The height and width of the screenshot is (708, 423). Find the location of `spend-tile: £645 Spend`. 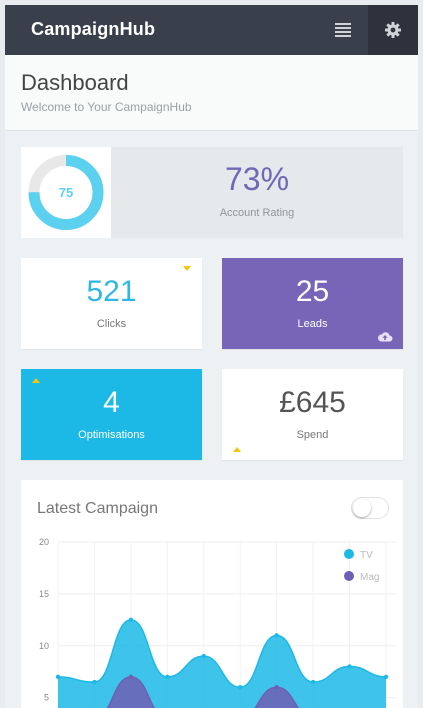

spend-tile: £645 Spend is located at coordinates (312, 414).